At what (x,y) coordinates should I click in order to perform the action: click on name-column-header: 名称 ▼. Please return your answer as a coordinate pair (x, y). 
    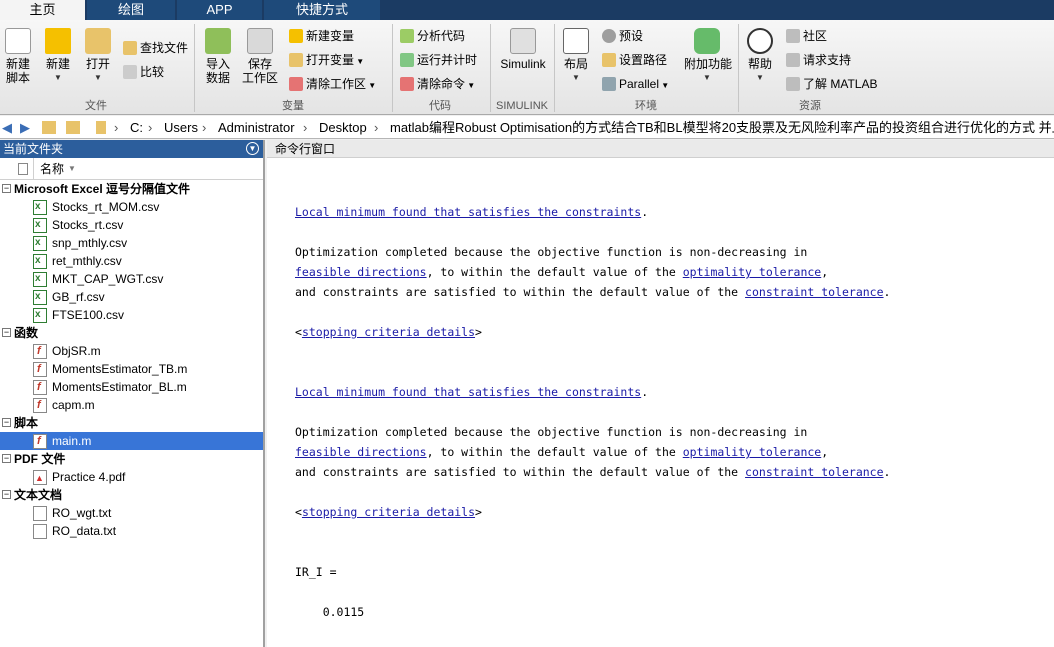
    Looking at the image, I should click on (131, 169).